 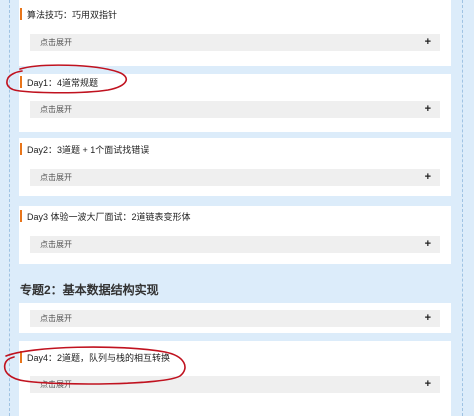 I want to click on section-title-text: 算法技巧：巧用双指针, so click(x=72, y=14).